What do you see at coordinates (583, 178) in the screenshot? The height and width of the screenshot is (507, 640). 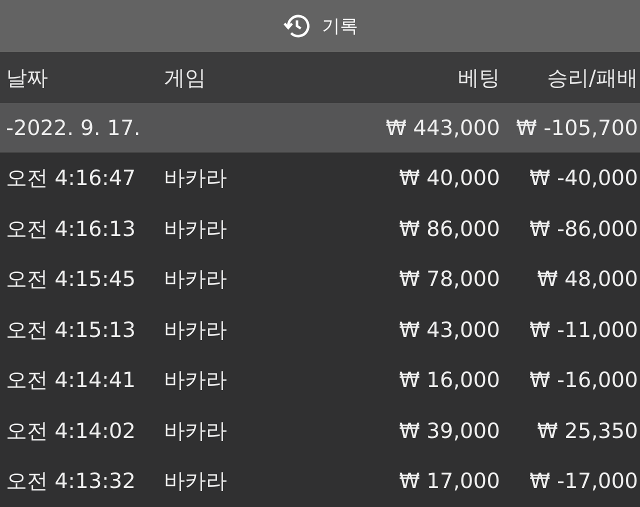 I see `table-cell-text: ₩ -40,000` at bounding box center [583, 178].